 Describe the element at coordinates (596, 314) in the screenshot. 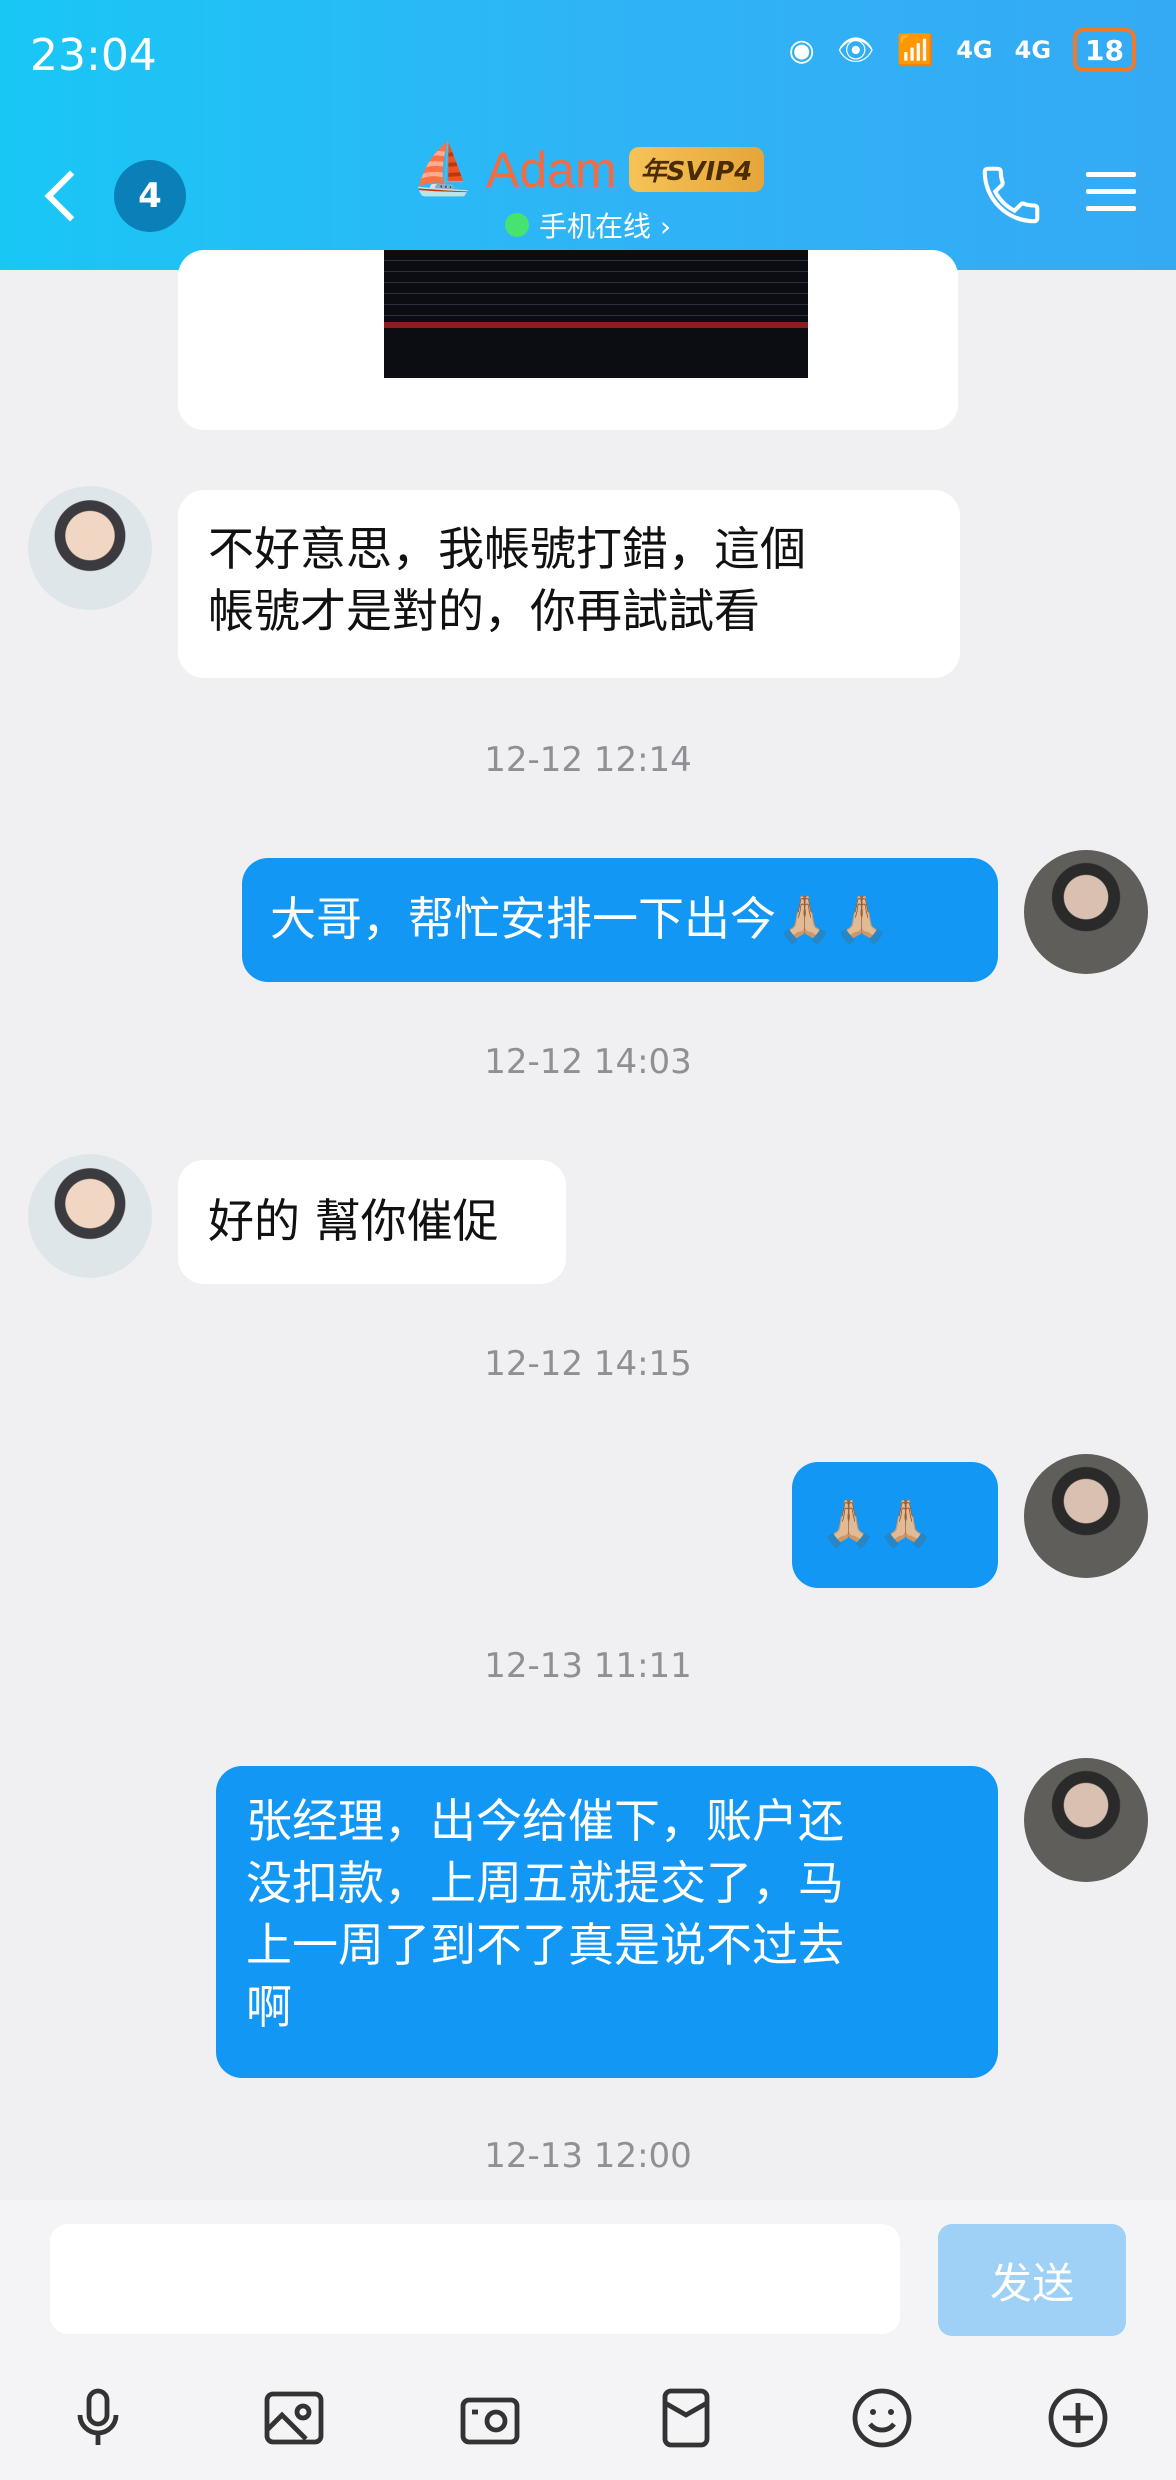

I see `shared-screenshot-image` at that location.